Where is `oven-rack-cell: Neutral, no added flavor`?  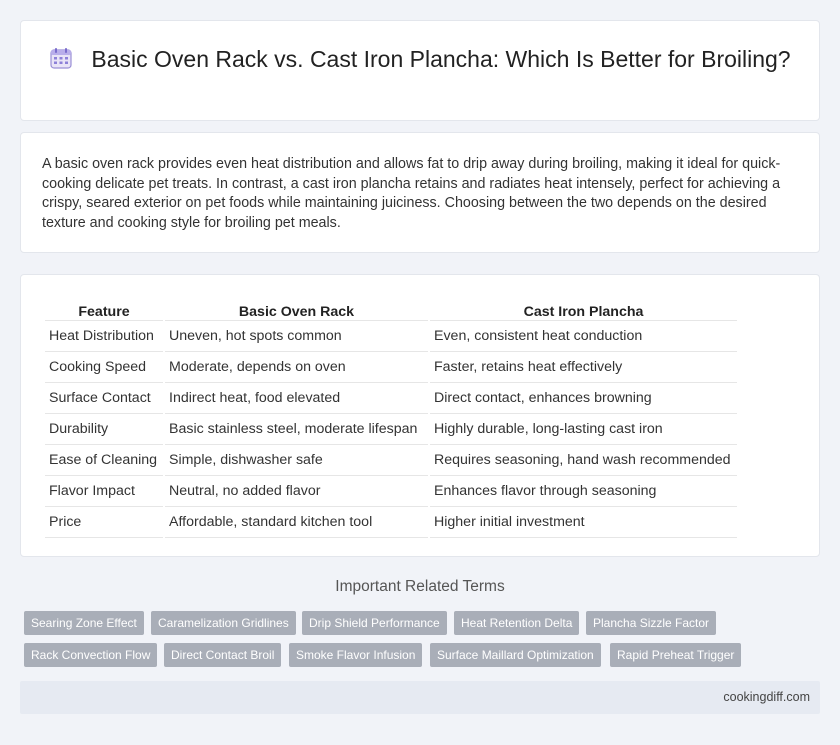 oven-rack-cell: Neutral, no added flavor is located at coordinates (296, 491).